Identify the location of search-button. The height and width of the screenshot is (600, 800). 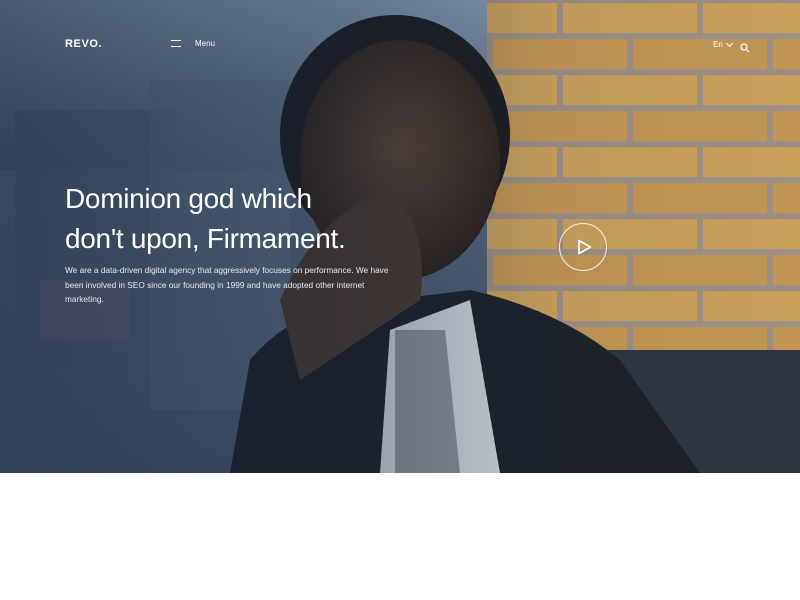
(745, 46).